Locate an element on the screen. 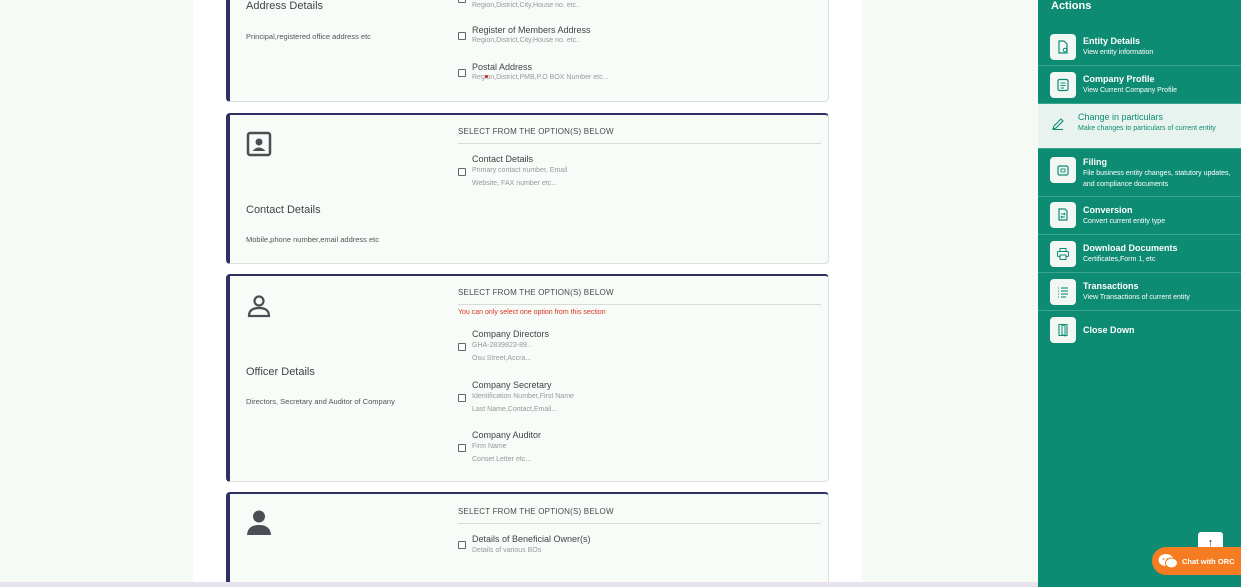 This screenshot has height=587, width=1241. option-subtext: Firm Name is located at coordinates (489, 446).